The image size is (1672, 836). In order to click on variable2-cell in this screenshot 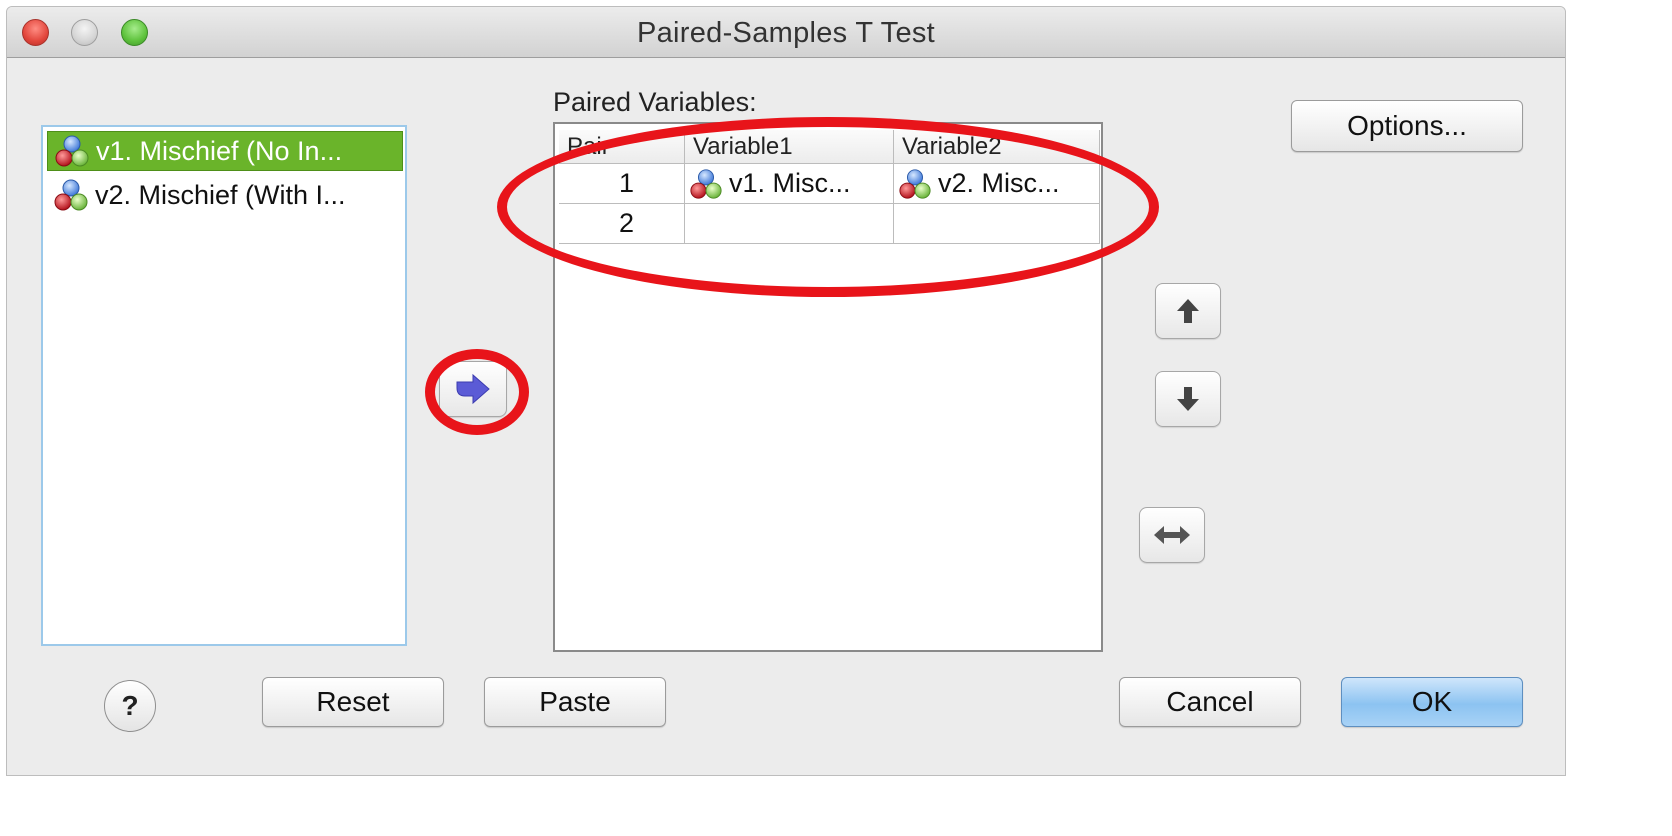, I will do `click(997, 224)`.